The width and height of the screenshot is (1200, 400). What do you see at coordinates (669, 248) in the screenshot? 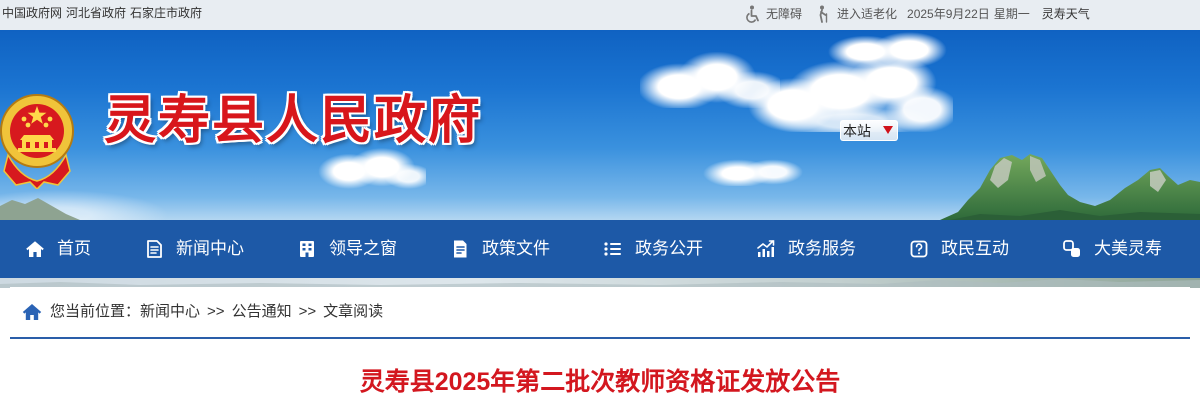
I see `nav-item-label: 政务公开` at bounding box center [669, 248].